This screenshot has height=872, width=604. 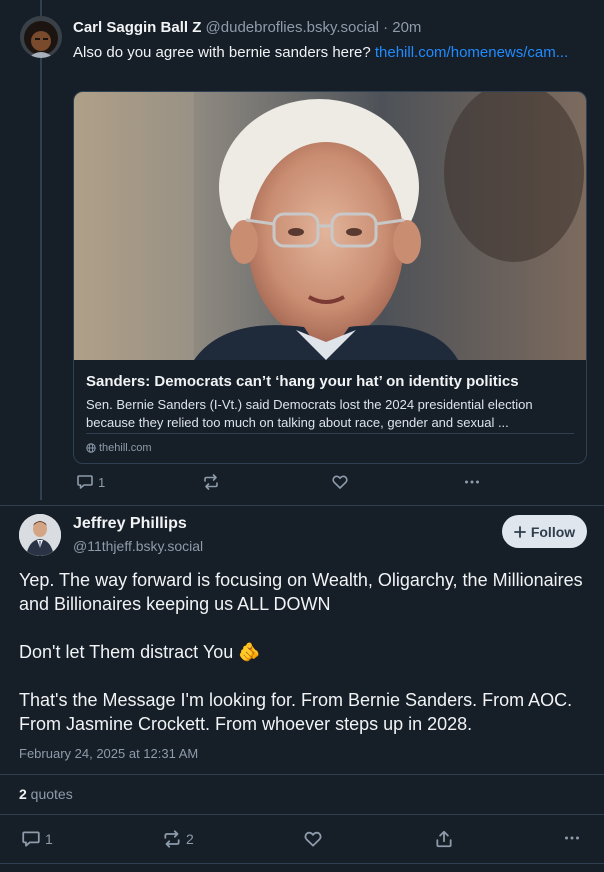 I want to click on post-timestamp: February 24, 2025 at 12:31 AM, so click(x=108, y=753).